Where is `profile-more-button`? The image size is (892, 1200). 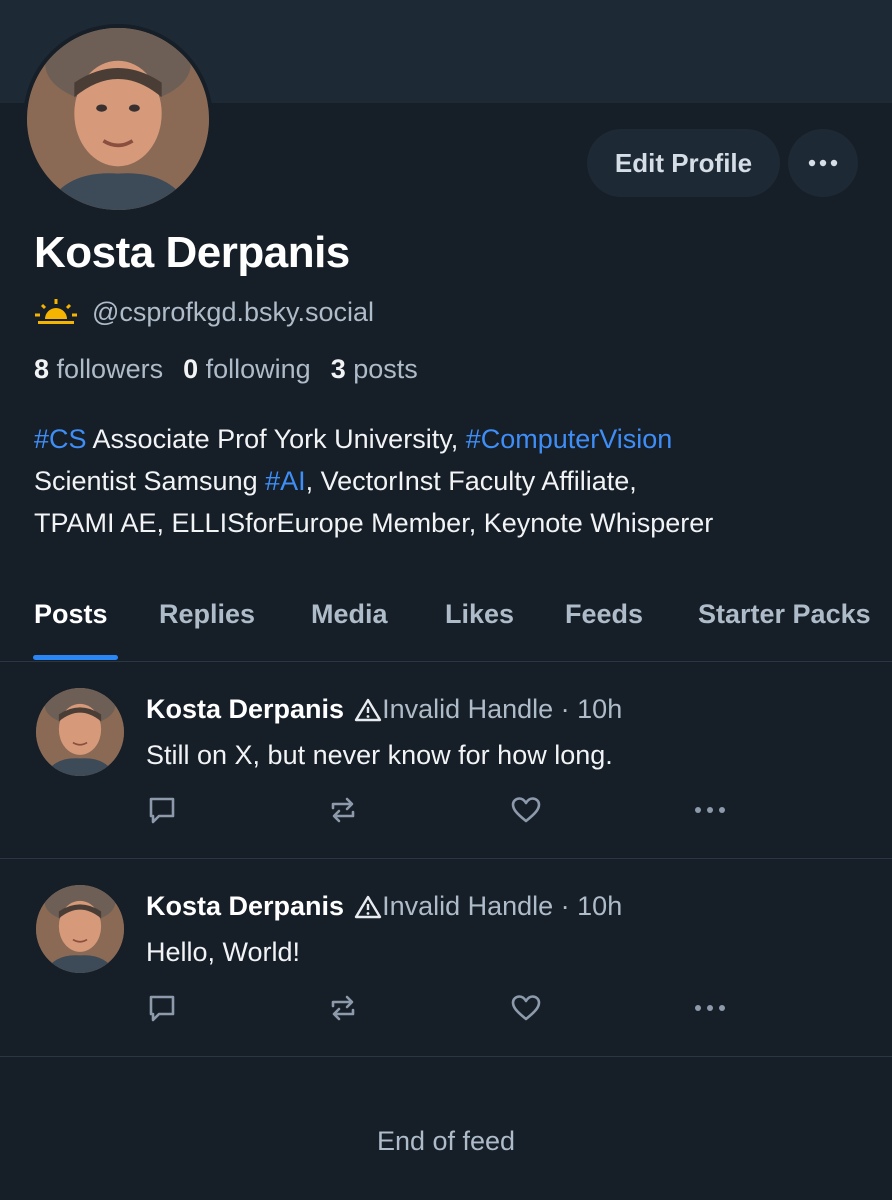 profile-more-button is located at coordinates (823, 163).